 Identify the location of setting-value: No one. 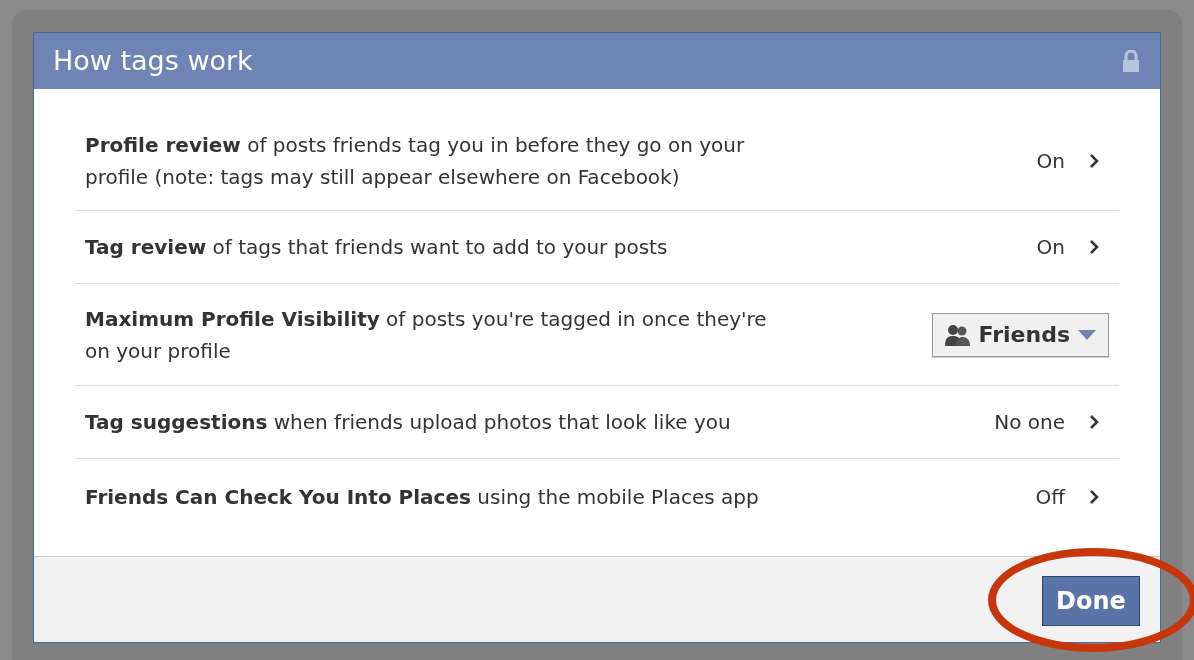
(1029, 422).